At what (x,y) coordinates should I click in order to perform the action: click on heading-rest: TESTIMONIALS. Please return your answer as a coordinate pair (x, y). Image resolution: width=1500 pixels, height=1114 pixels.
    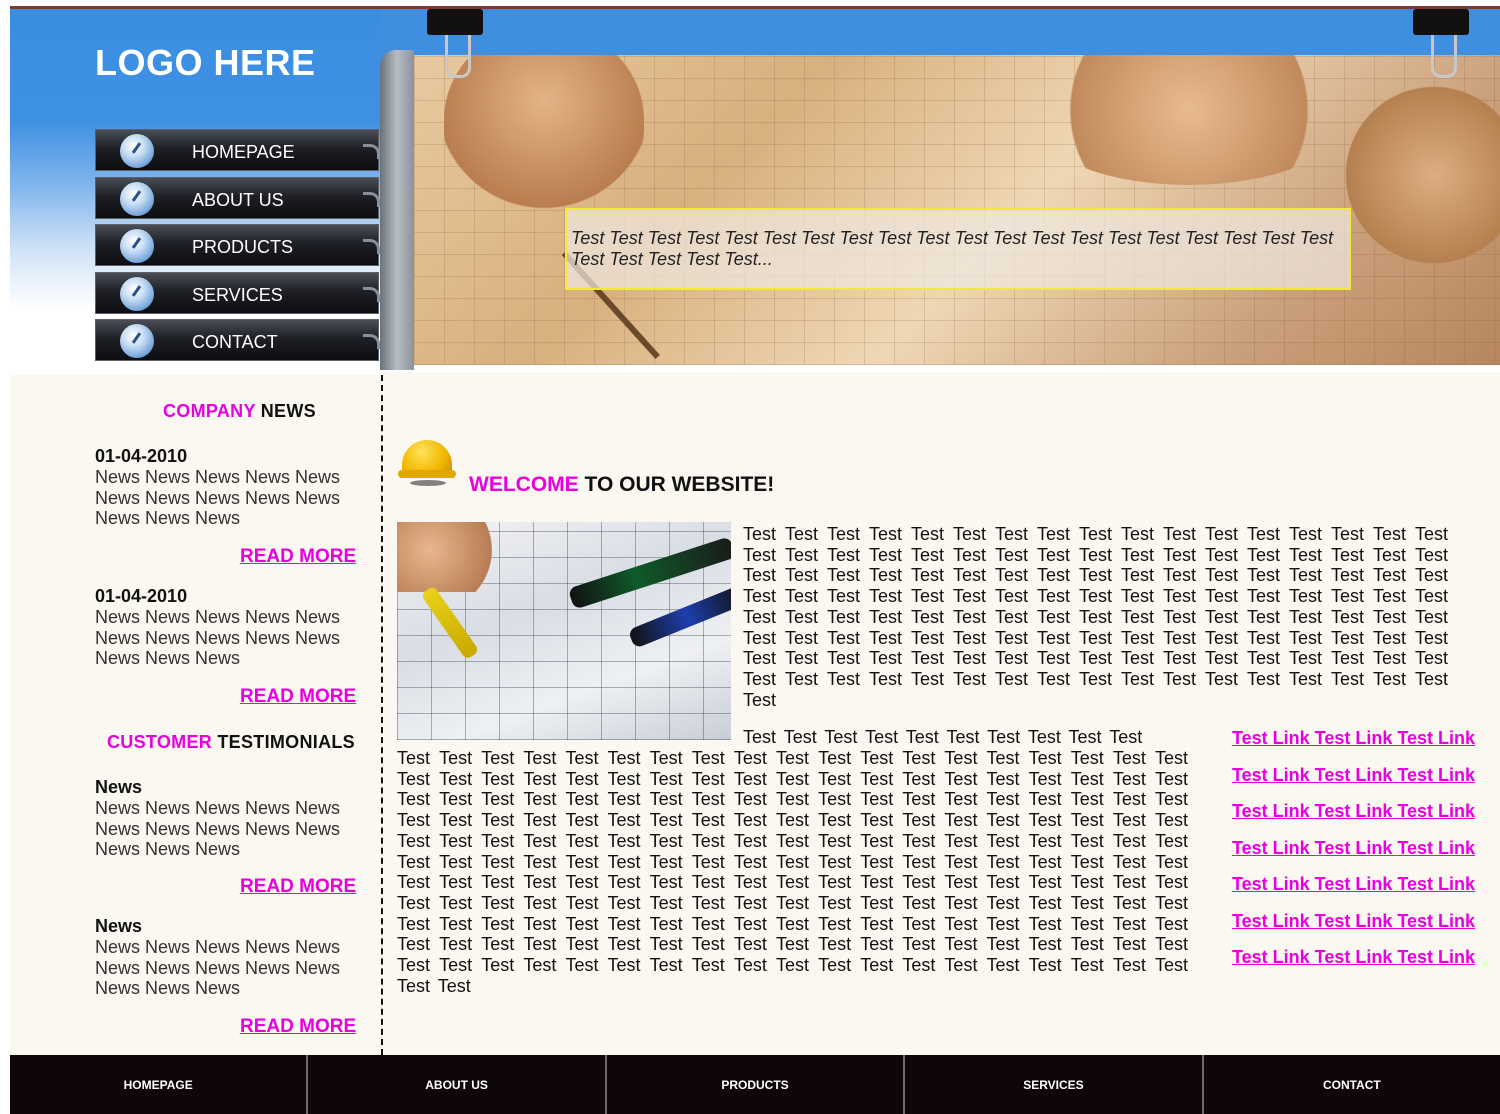
    Looking at the image, I should click on (283, 742).